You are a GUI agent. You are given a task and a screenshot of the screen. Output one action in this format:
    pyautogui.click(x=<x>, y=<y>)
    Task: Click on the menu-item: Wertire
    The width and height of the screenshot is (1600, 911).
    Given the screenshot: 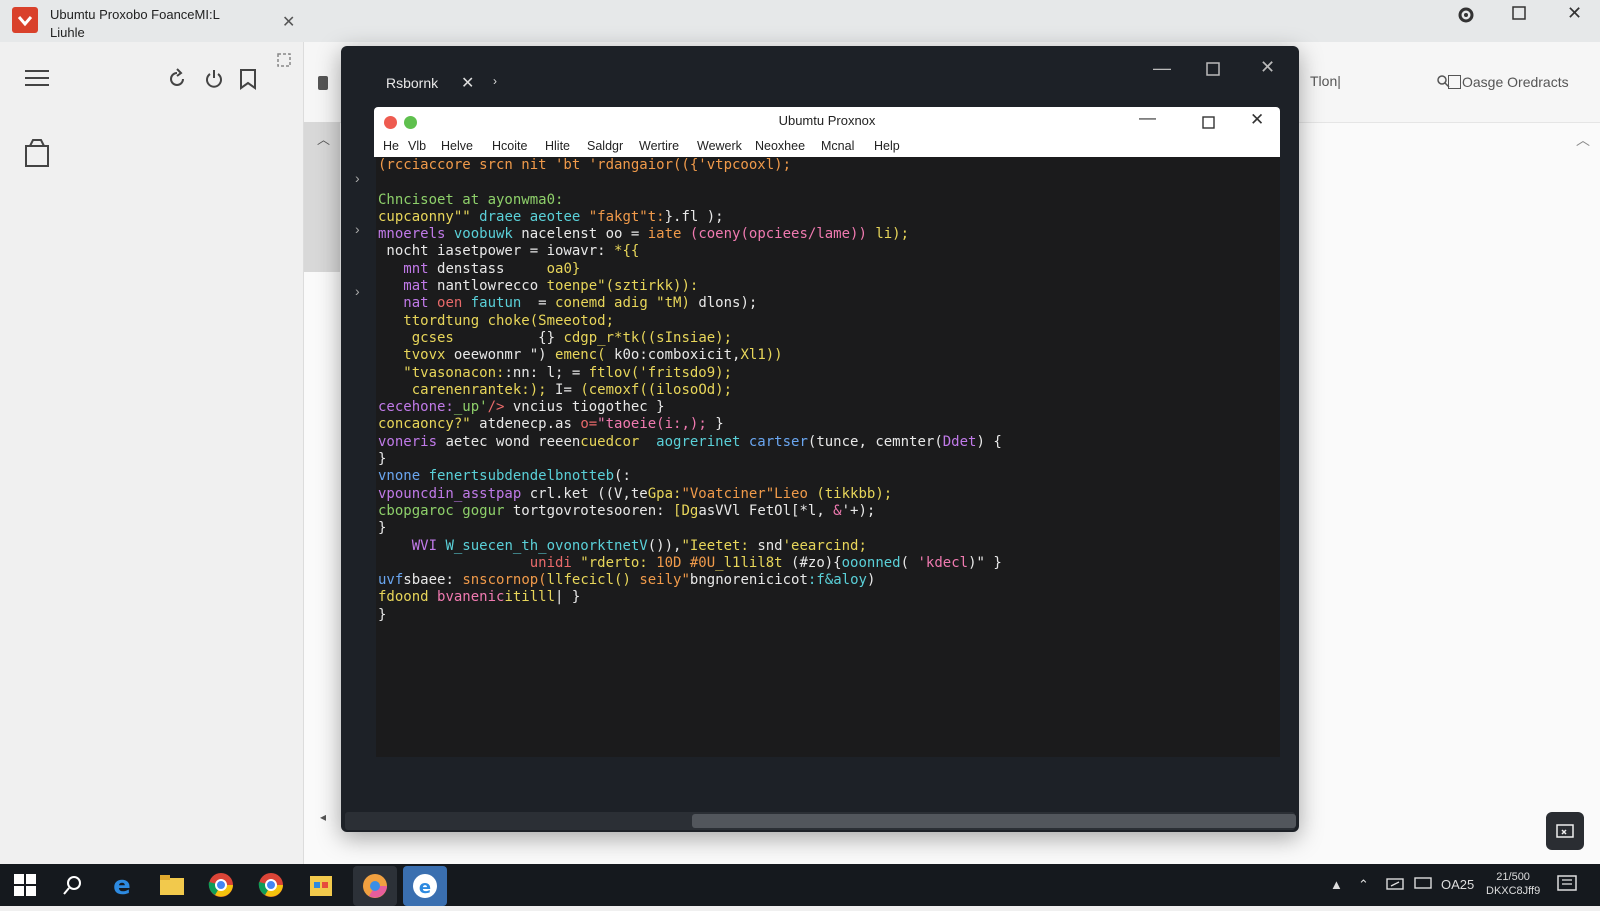 What is the action you would take?
    pyautogui.click(x=659, y=146)
    